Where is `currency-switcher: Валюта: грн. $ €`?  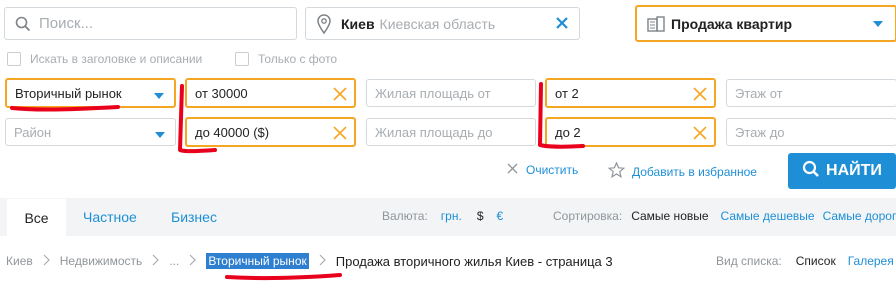 currency-switcher: Валюта: грн. $ € is located at coordinates (450, 216).